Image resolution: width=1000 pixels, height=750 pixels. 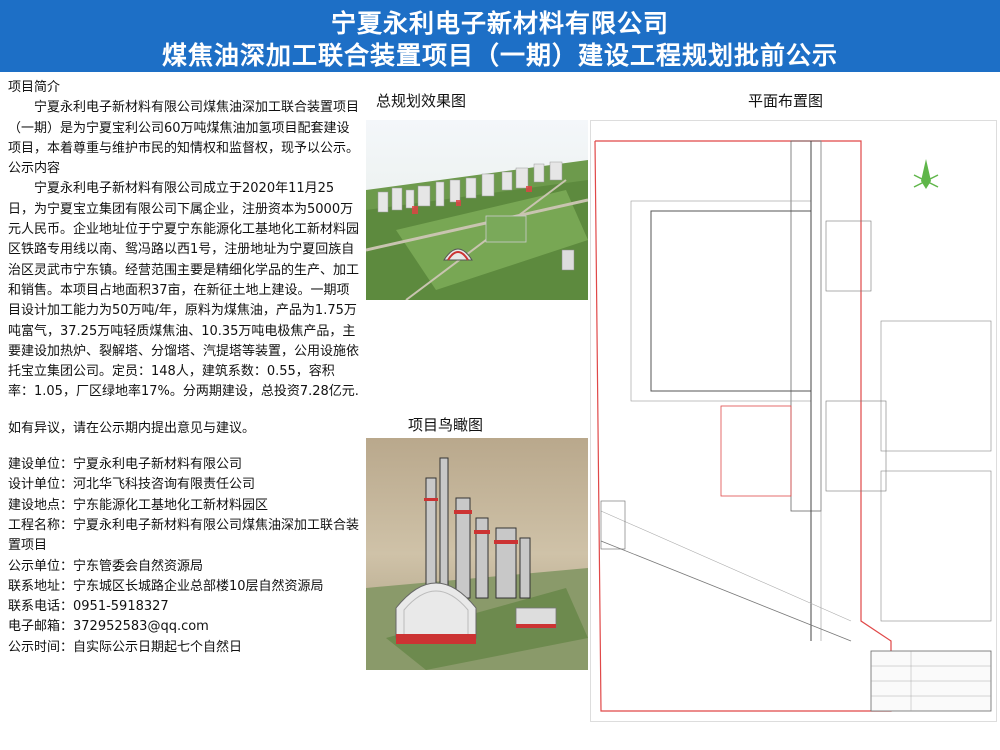 What do you see at coordinates (108, 627) in the screenshot?
I see `info-email: 电子邮箱：372952583@qq.com` at bounding box center [108, 627].